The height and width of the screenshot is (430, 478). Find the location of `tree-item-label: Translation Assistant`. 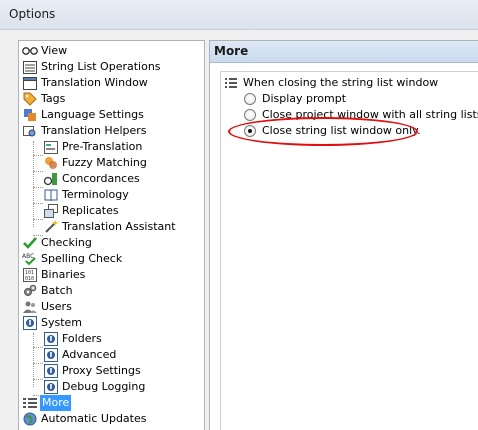

tree-item-label: Translation Assistant is located at coordinates (119, 226).